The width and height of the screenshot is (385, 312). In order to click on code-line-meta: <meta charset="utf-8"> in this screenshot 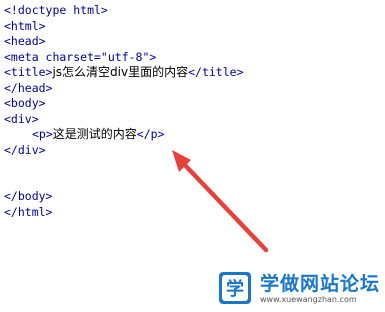, I will do `click(124, 58)`.